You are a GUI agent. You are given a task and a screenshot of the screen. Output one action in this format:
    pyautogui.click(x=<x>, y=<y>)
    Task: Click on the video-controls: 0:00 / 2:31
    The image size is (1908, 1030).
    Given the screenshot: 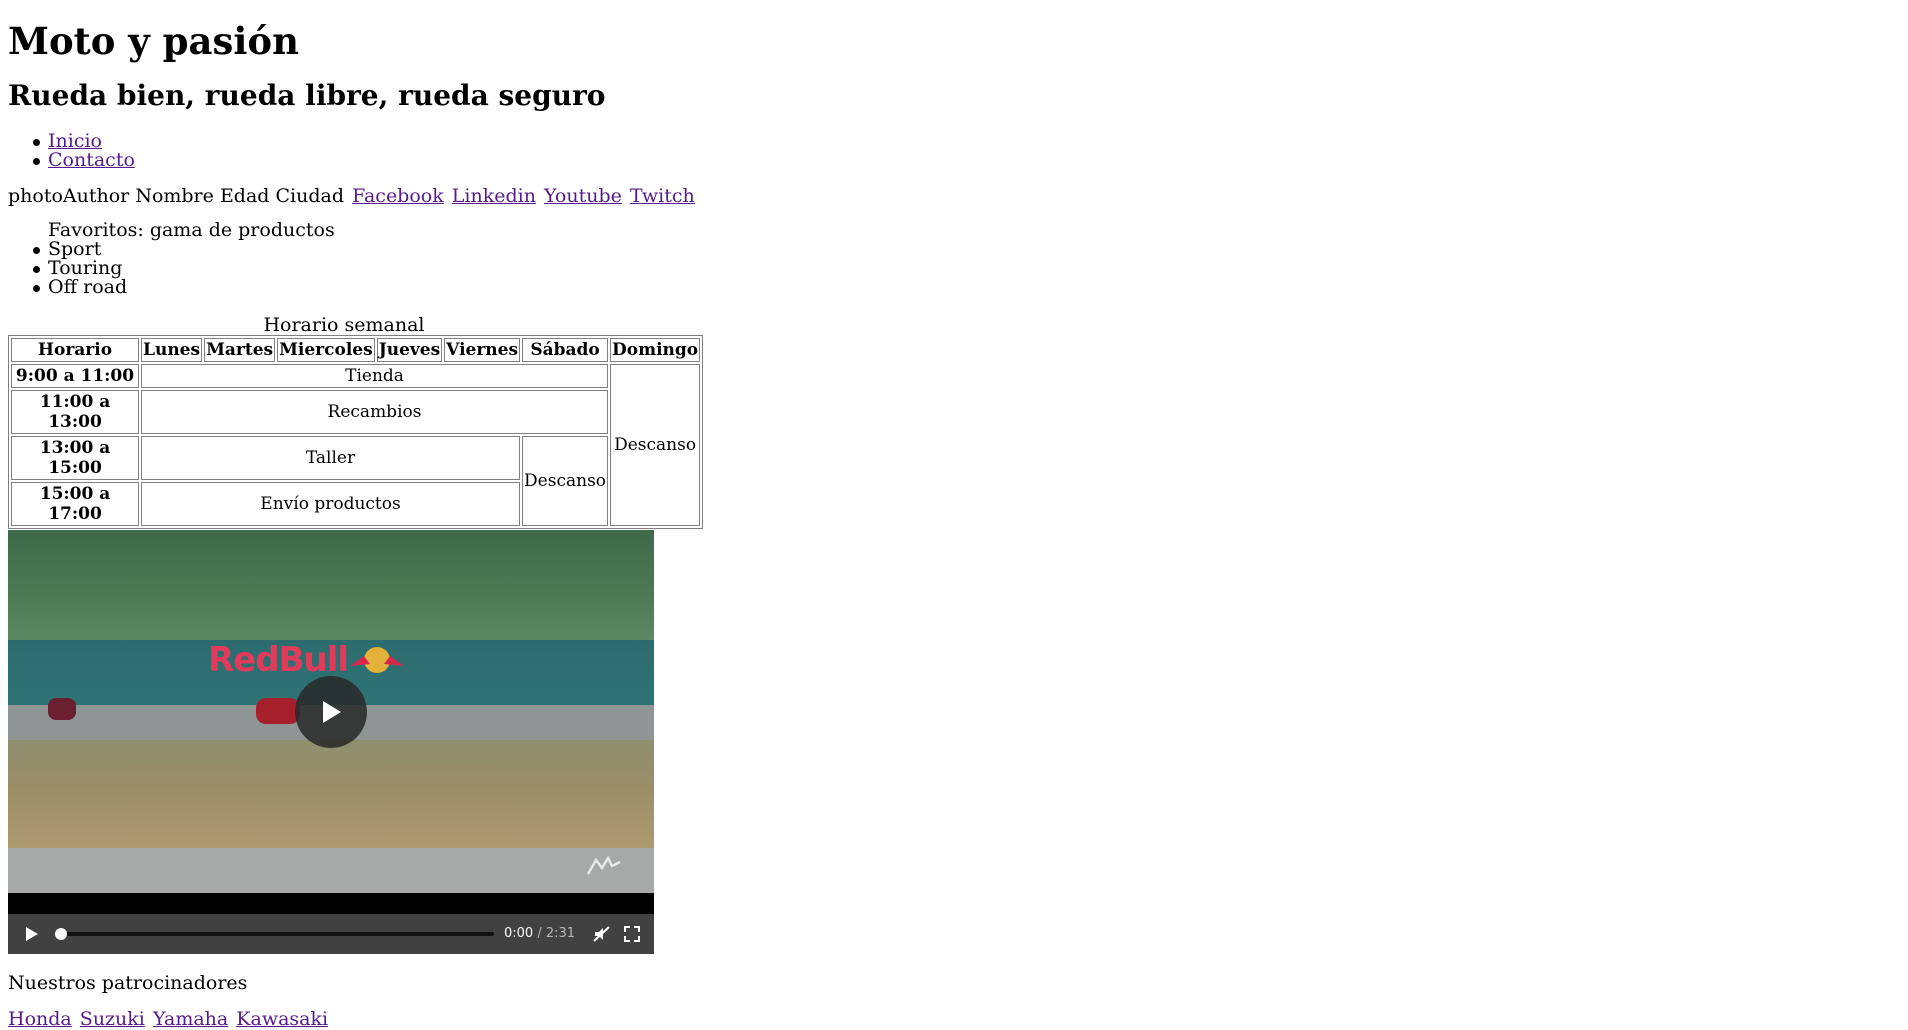 What is the action you would take?
    pyautogui.click(x=331, y=934)
    